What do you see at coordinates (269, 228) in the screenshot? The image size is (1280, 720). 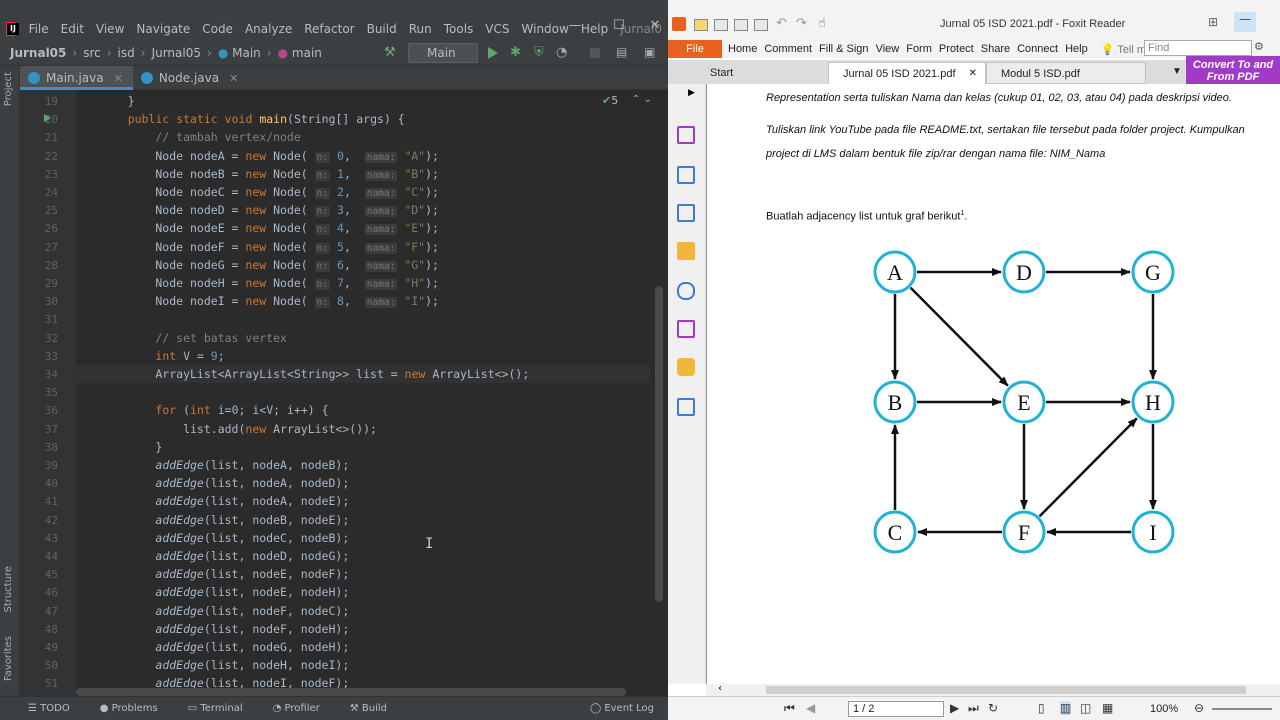 I see `code-line: Node nodeE = new Node( n: 4, nama: "E");` at bounding box center [269, 228].